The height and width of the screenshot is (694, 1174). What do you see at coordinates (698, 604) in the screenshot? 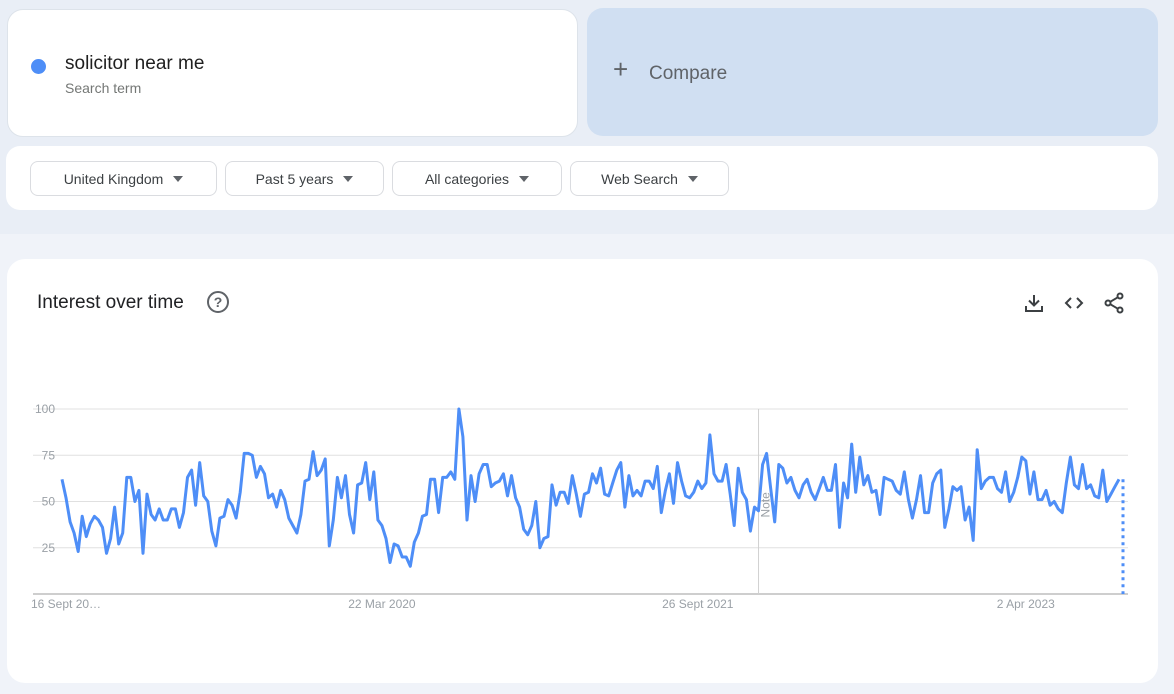
I see `x-tick-label: 26 Sept 2021` at bounding box center [698, 604].